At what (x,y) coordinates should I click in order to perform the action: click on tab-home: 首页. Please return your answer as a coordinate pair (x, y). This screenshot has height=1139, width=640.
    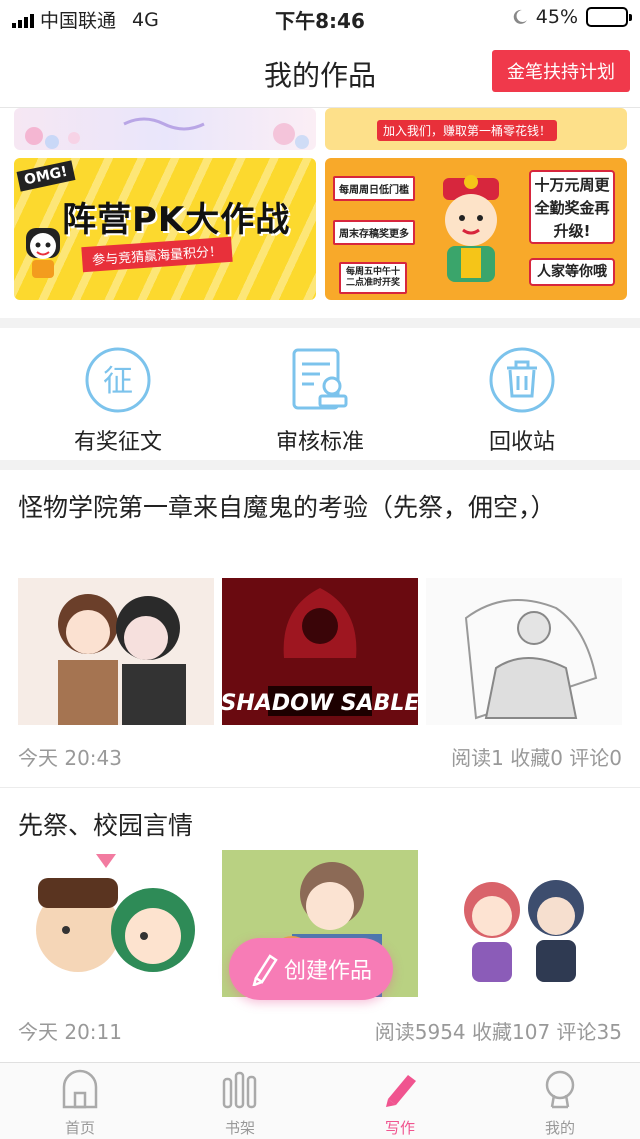
    Looking at the image, I should click on (80, 1103).